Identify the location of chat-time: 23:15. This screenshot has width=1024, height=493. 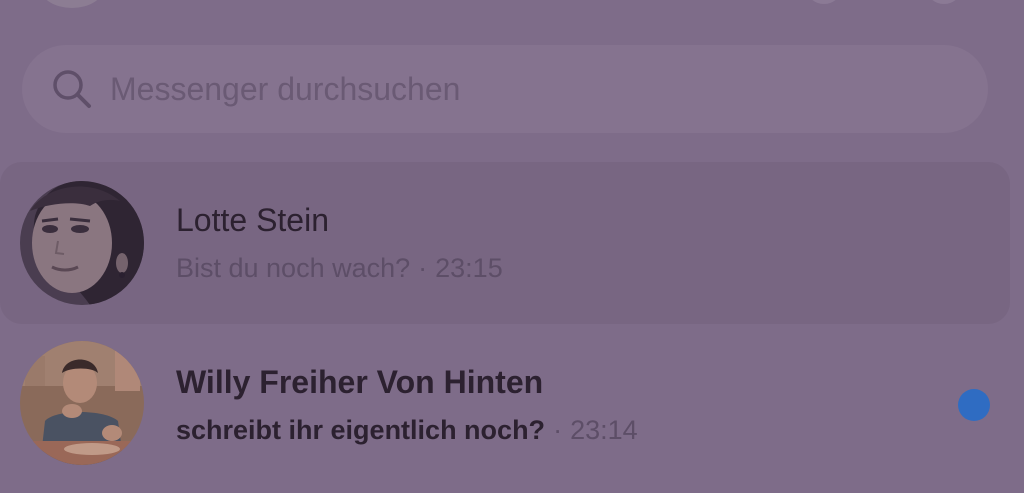
(469, 268).